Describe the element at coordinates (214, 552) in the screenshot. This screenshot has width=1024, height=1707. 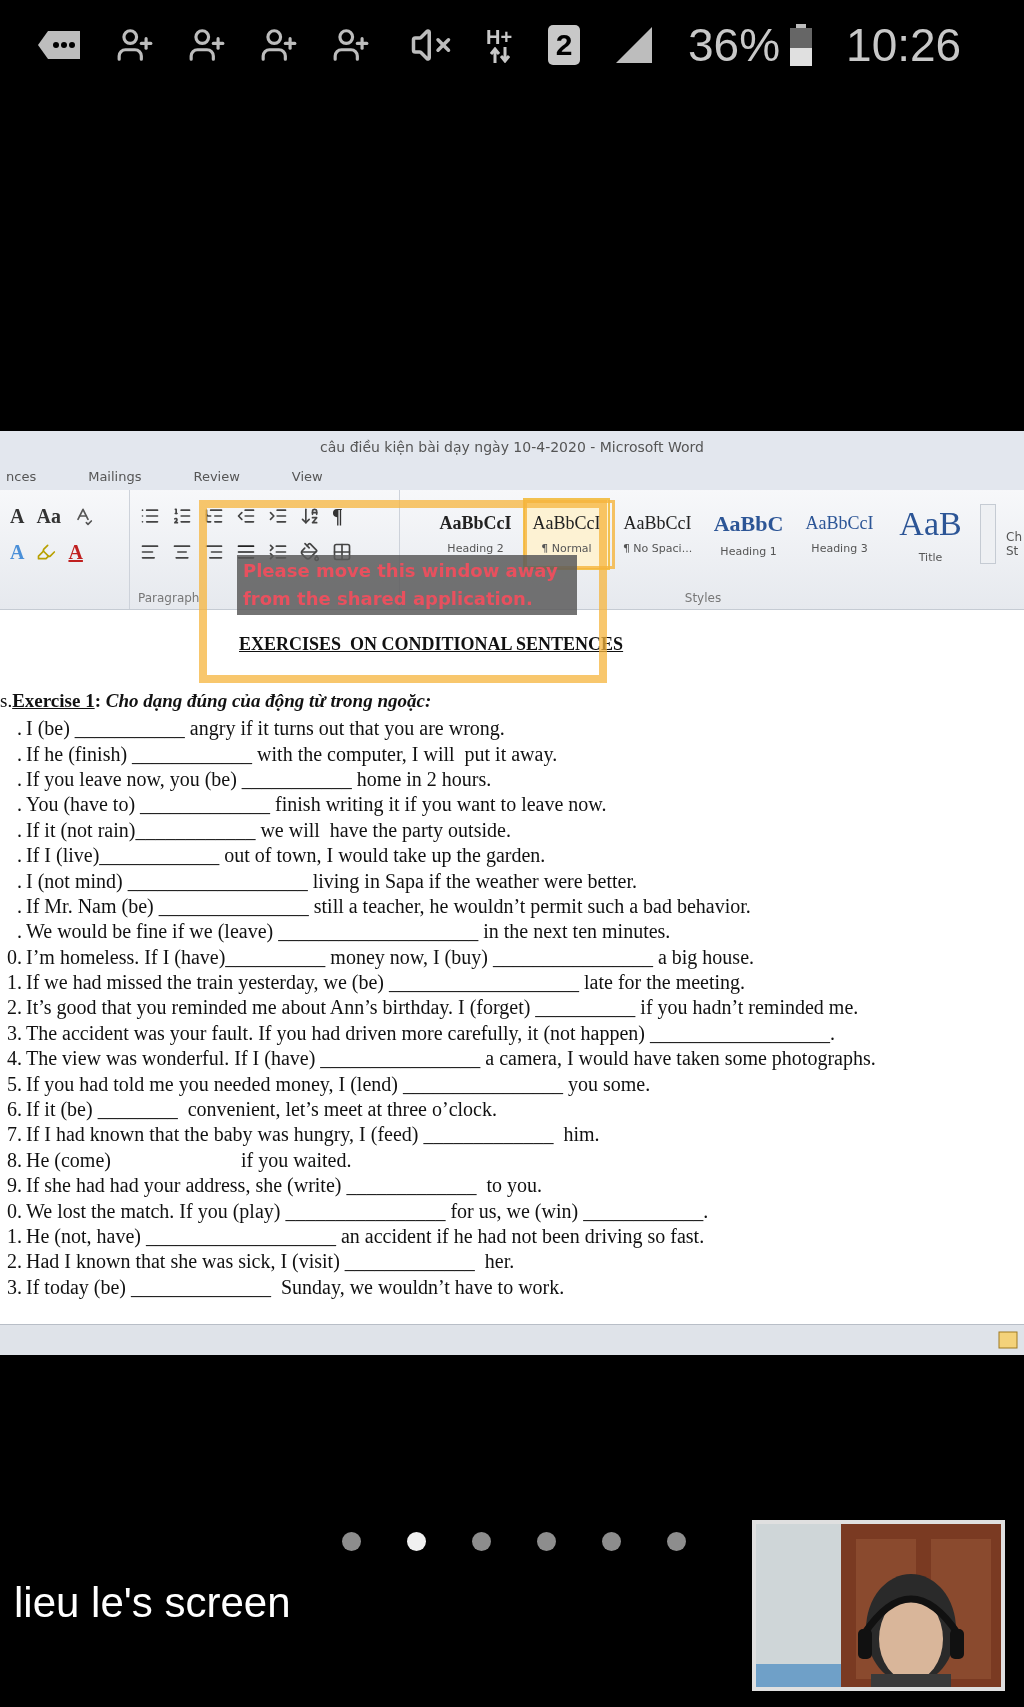
I see `align-right-icon` at that location.